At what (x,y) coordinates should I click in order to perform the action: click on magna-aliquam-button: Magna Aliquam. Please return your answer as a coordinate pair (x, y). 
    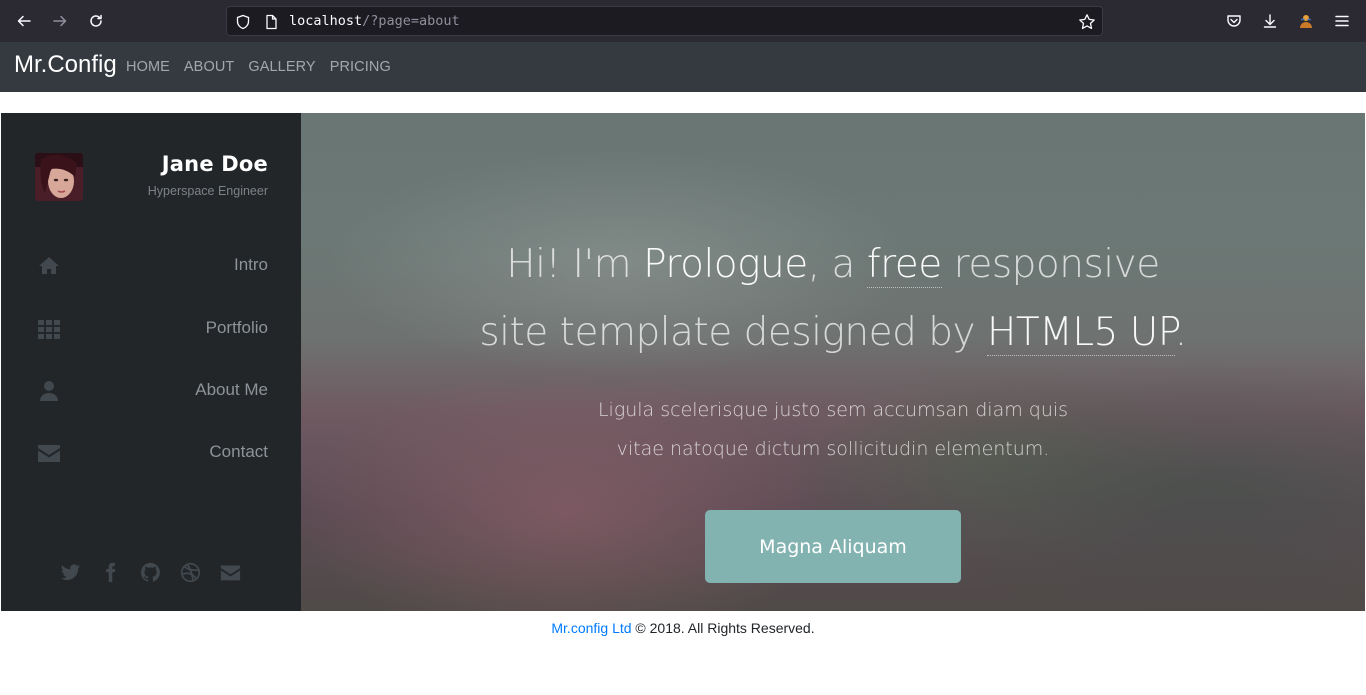
    Looking at the image, I should click on (833, 546).